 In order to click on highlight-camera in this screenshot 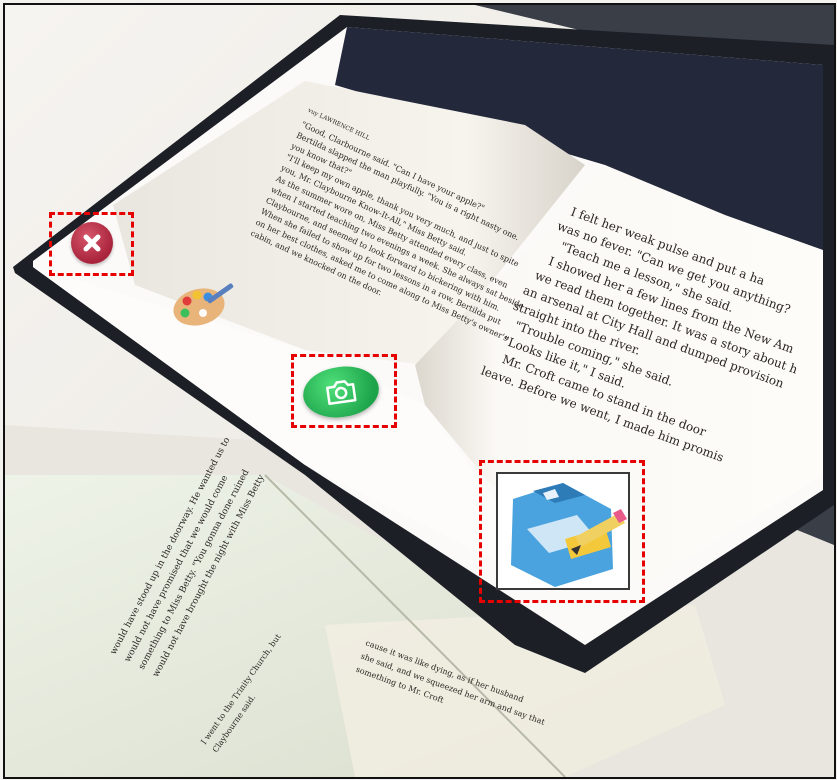, I will do `click(344, 391)`.